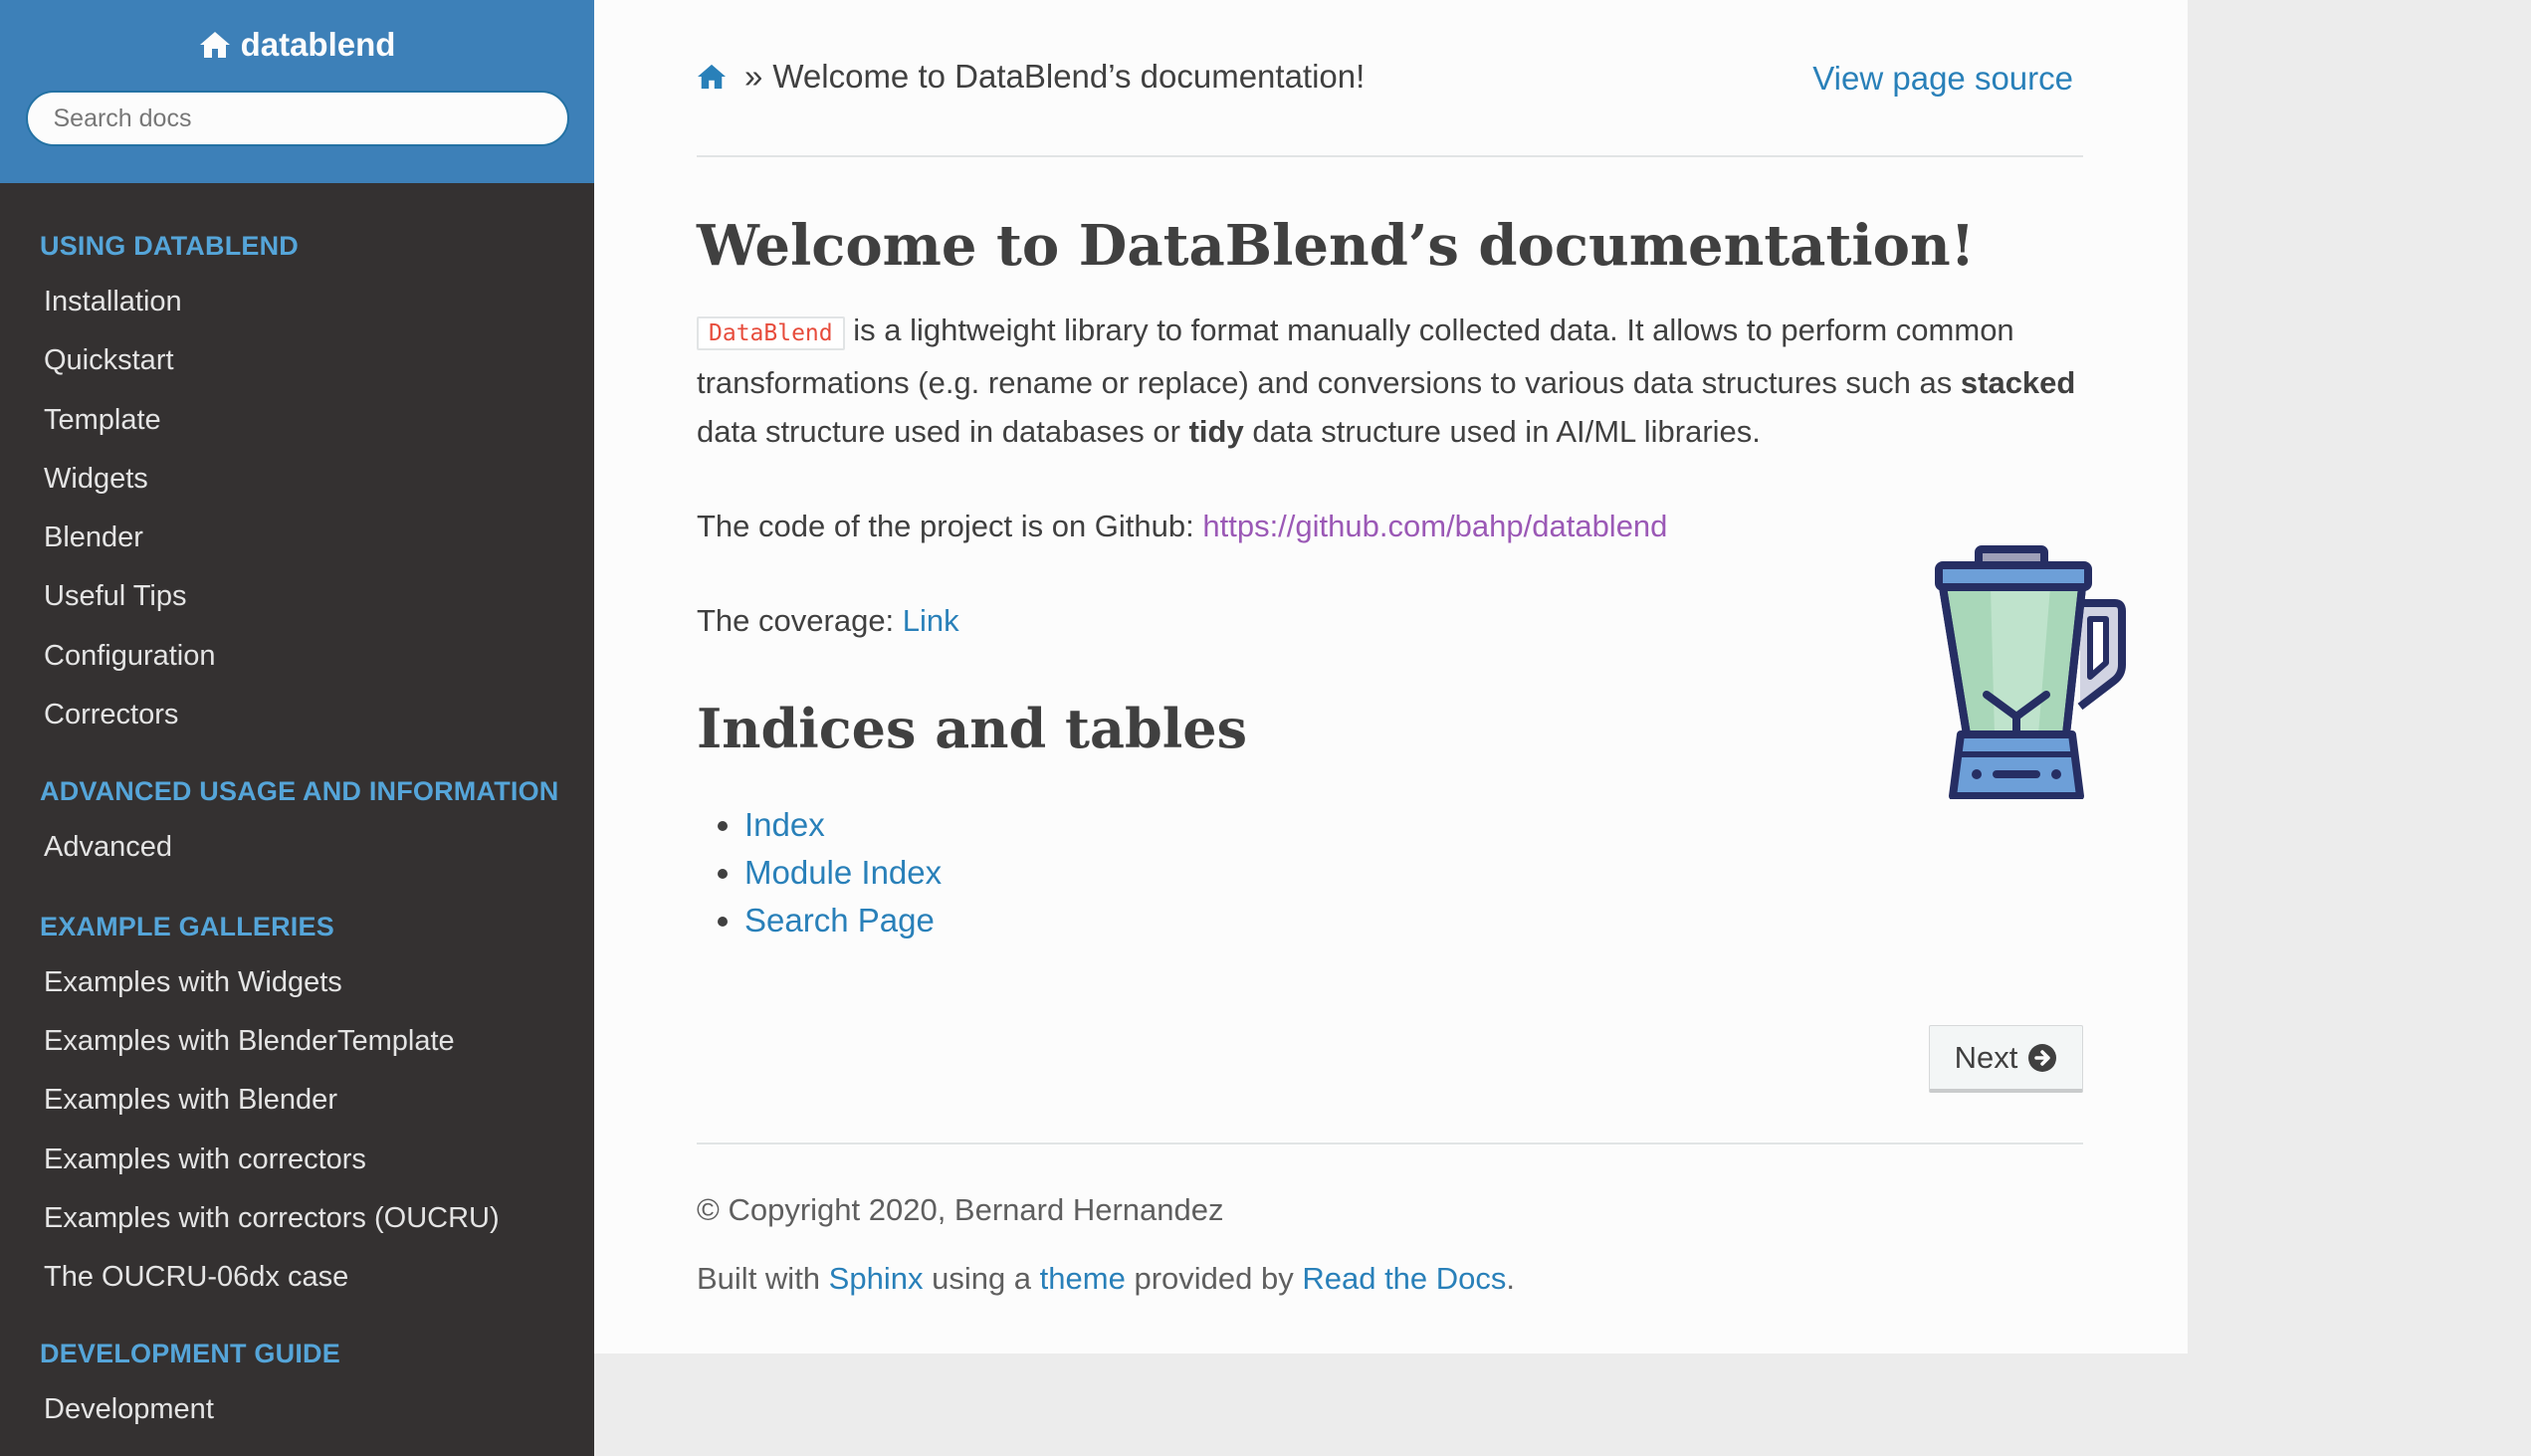 The height and width of the screenshot is (1456, 2531). Describe the element at coordinates (297, 1409) in the screenshot. I see `sidebar-item-development: Development` at that location.